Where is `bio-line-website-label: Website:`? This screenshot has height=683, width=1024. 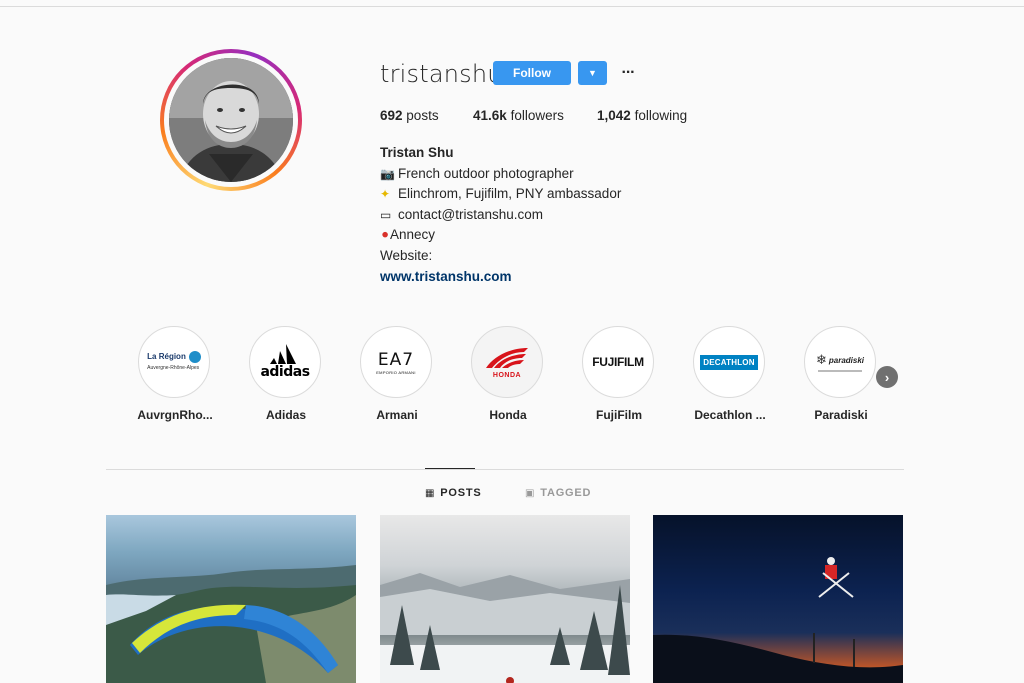 bio-line-website-label: Website: is located at coordinates (406, 255).